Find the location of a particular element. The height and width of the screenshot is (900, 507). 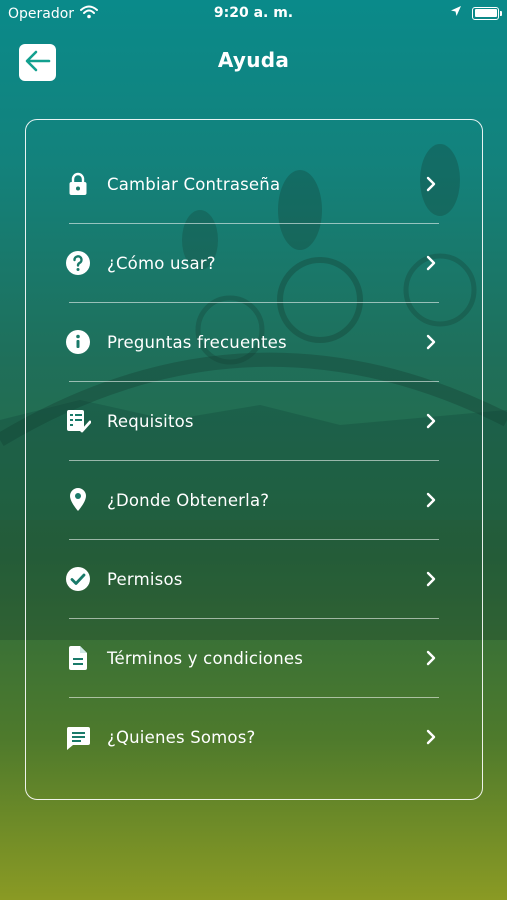

menu-item-label: Términos y condiciones is located at coordinates (205, 658).